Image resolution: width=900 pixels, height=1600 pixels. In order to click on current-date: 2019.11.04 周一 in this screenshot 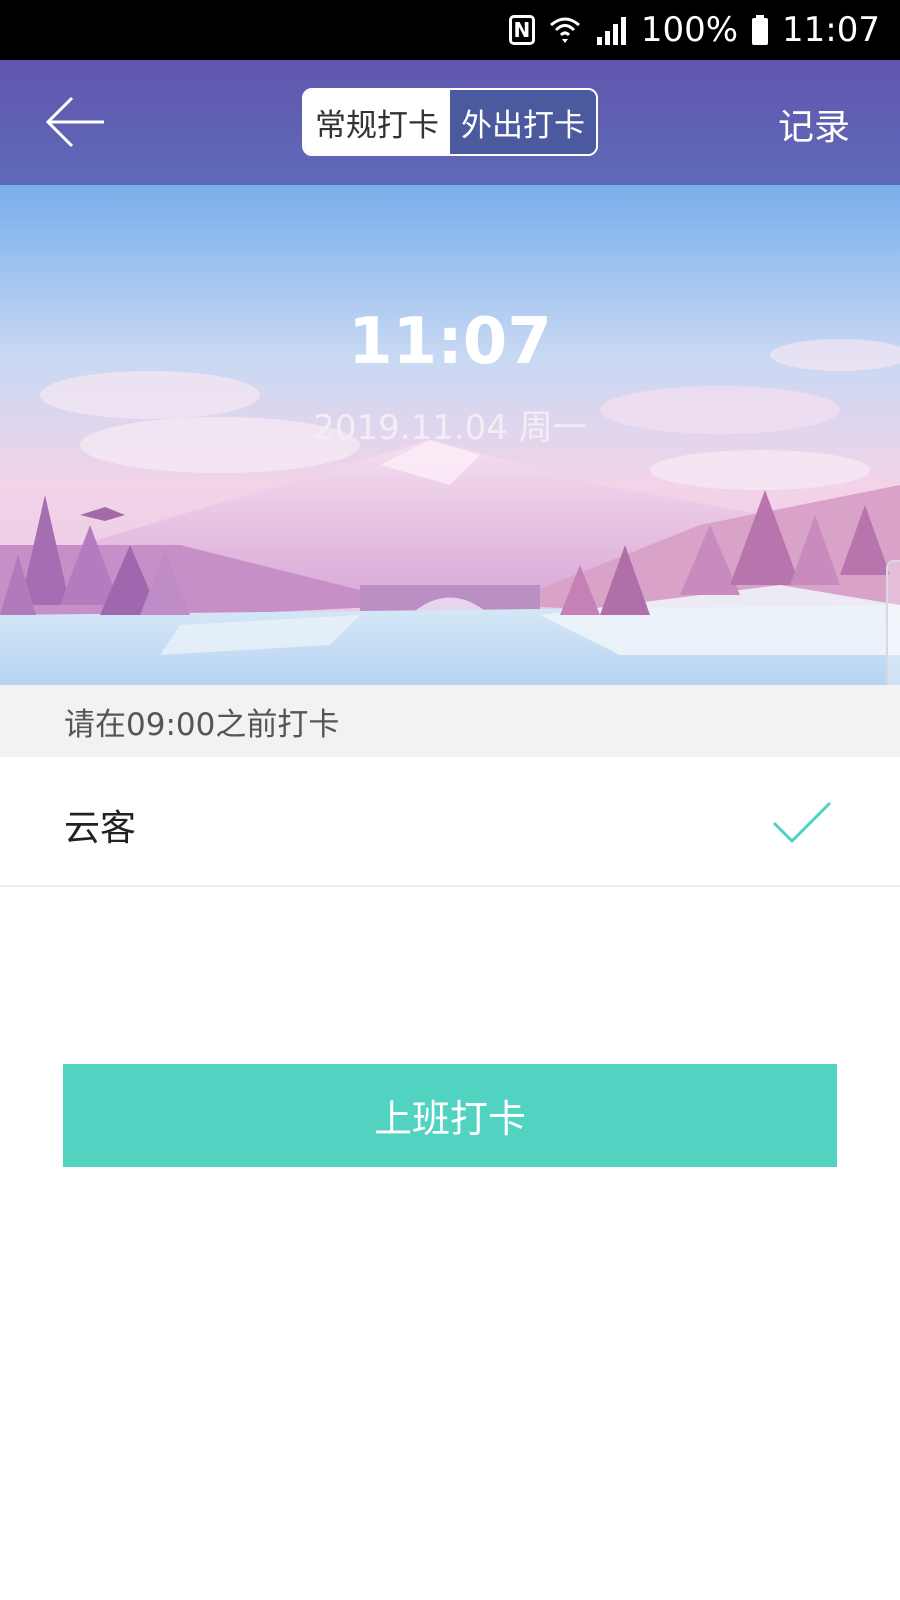, I will do `click(450, 428)`.